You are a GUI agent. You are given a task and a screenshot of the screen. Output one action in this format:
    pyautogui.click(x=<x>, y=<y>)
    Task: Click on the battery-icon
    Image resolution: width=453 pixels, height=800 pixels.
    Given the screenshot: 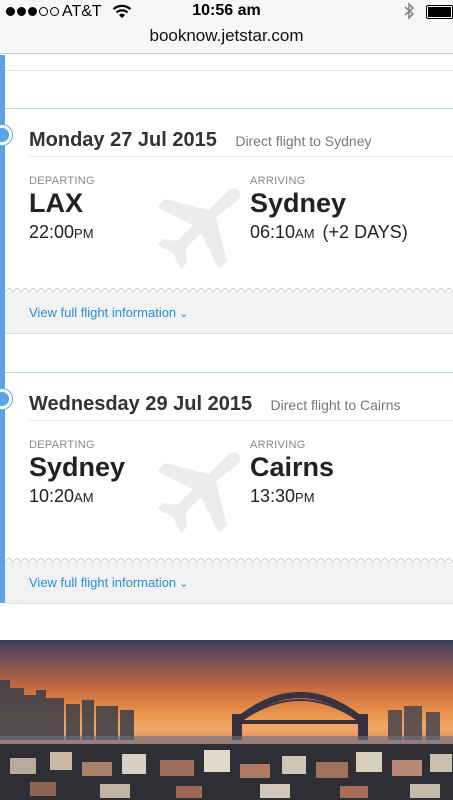 What is the action you would take?
    pyautogui.click(x=439, y=12)
    